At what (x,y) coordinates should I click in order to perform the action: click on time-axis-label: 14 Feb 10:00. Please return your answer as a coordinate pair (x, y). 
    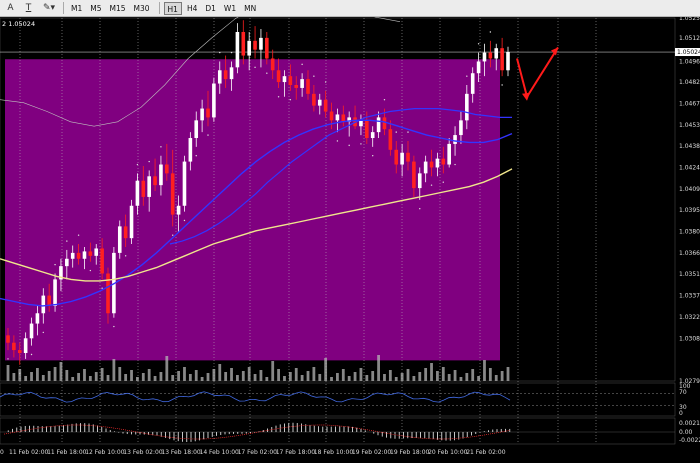
    Looking at the image, I should click on (220, 452).